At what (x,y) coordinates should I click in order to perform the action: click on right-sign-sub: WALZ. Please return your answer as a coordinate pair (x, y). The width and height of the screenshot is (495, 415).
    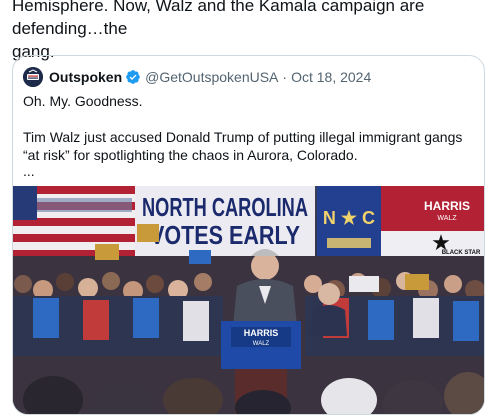
    Looking at the image, I should click on (447, 218).